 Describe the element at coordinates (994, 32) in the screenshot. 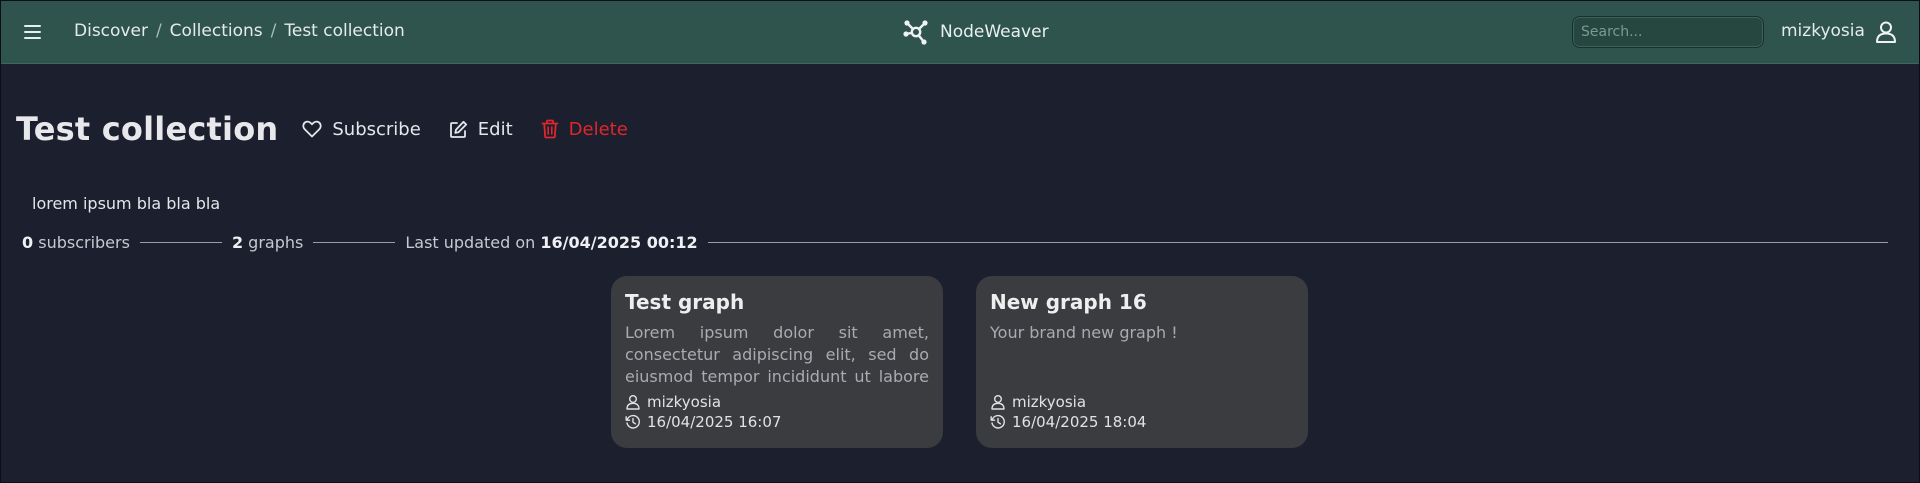

I see `brand-name: NodeWeaver` at that location.